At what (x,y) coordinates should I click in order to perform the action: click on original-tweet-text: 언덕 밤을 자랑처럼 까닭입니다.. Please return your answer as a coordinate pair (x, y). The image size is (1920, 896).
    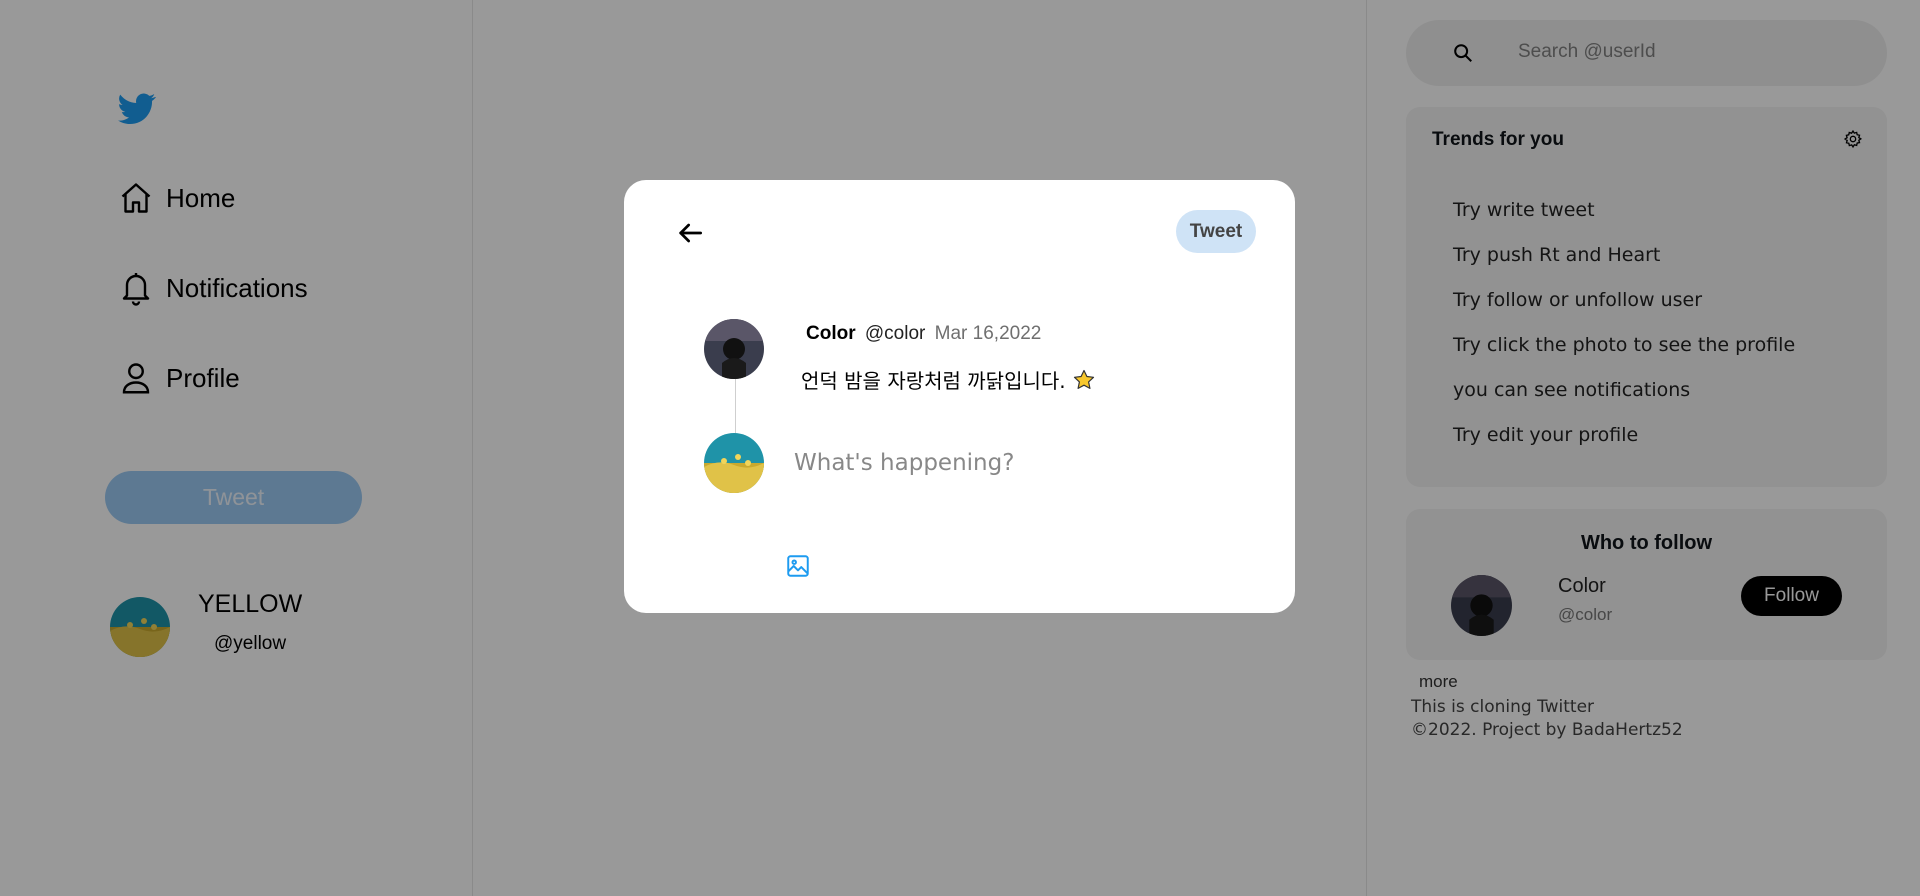
    Looking at the image, I should click on (948, 379).